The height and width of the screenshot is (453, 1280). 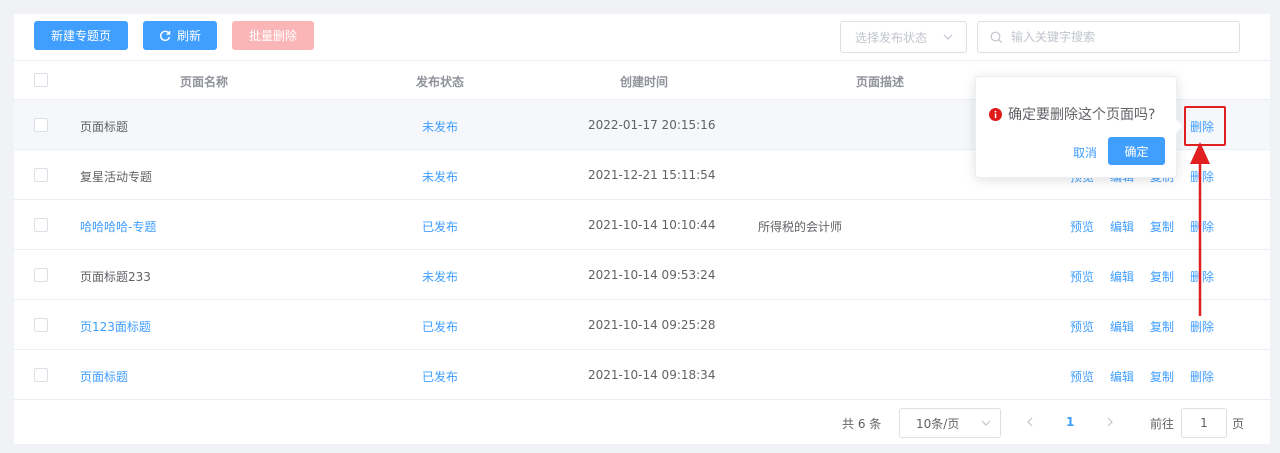 What do you see at coordinates (165, 36) in the screenshot?
I see `refresh-icon` at bounding box center [165, 36].